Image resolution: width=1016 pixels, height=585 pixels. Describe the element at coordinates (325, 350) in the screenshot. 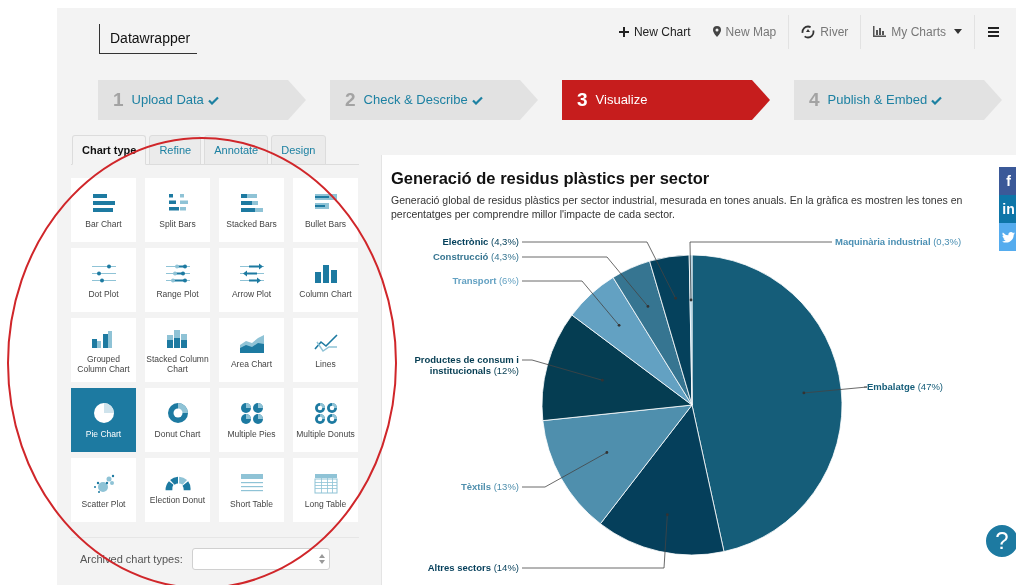

I see `chart-type-tile: Lines` at that location.